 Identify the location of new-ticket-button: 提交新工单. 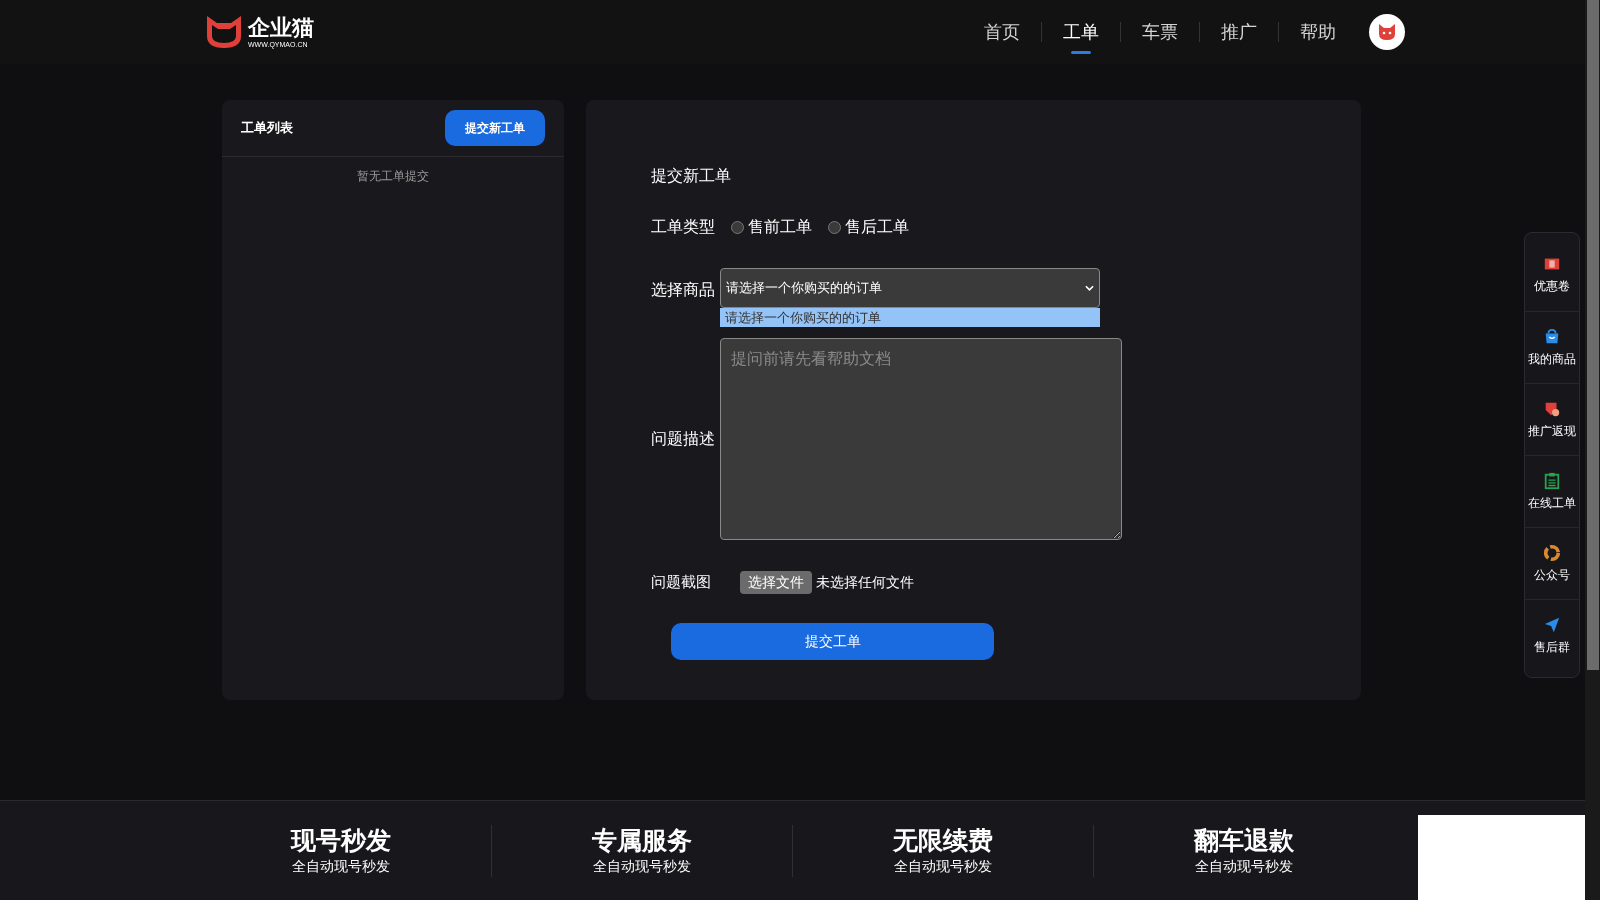
(495, 128).